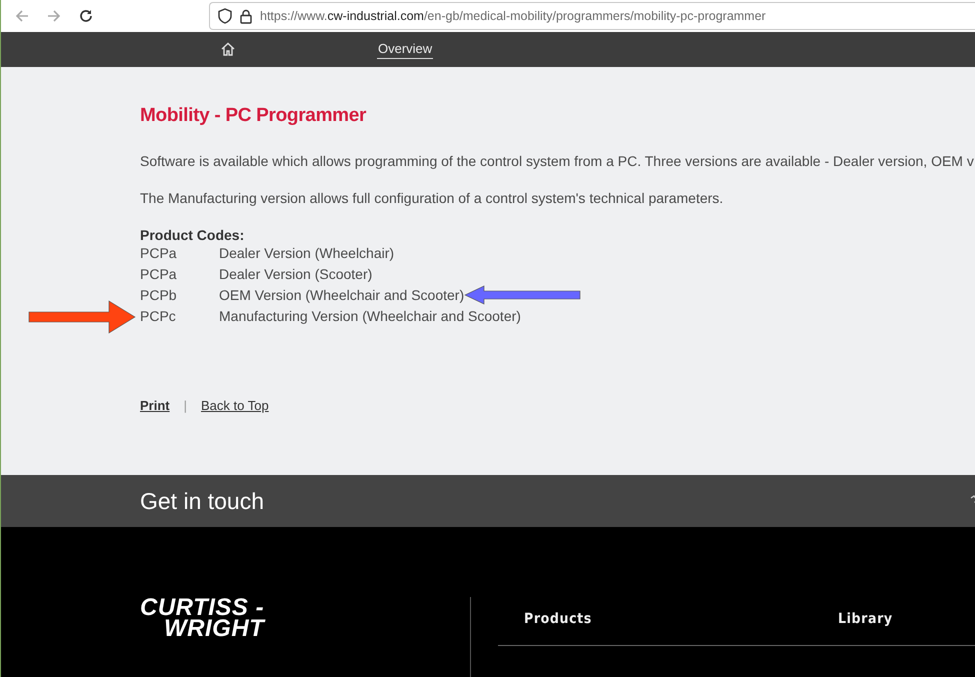 The width and height of the screenshot is (975, 677). What do you see at coordinates (295, 274) in the screenshot?
I see `product-description: Dealer Version (Scooter)` at bounding box center [295, 274].